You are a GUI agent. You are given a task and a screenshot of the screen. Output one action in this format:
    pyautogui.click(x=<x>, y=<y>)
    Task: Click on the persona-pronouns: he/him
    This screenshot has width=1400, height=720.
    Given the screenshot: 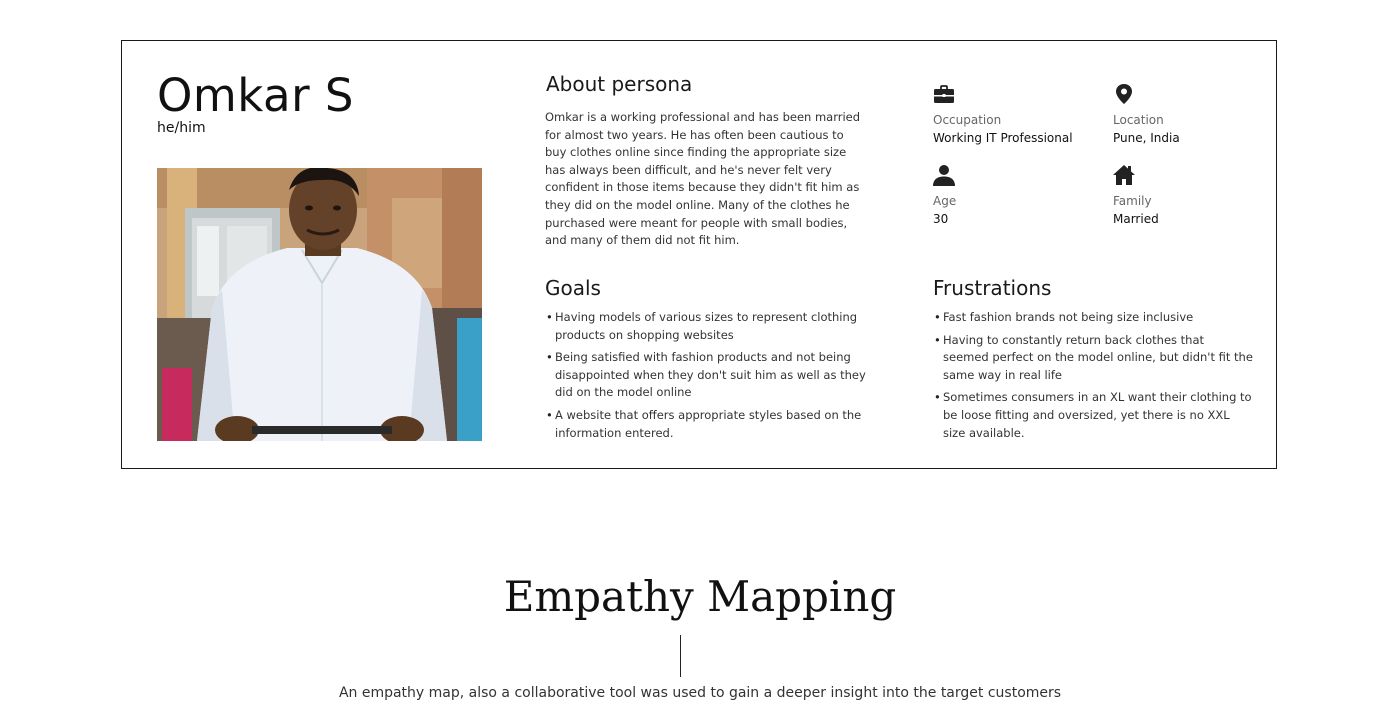 What is the action you would take?
    pyautogui.click(x=181, y=128)
    